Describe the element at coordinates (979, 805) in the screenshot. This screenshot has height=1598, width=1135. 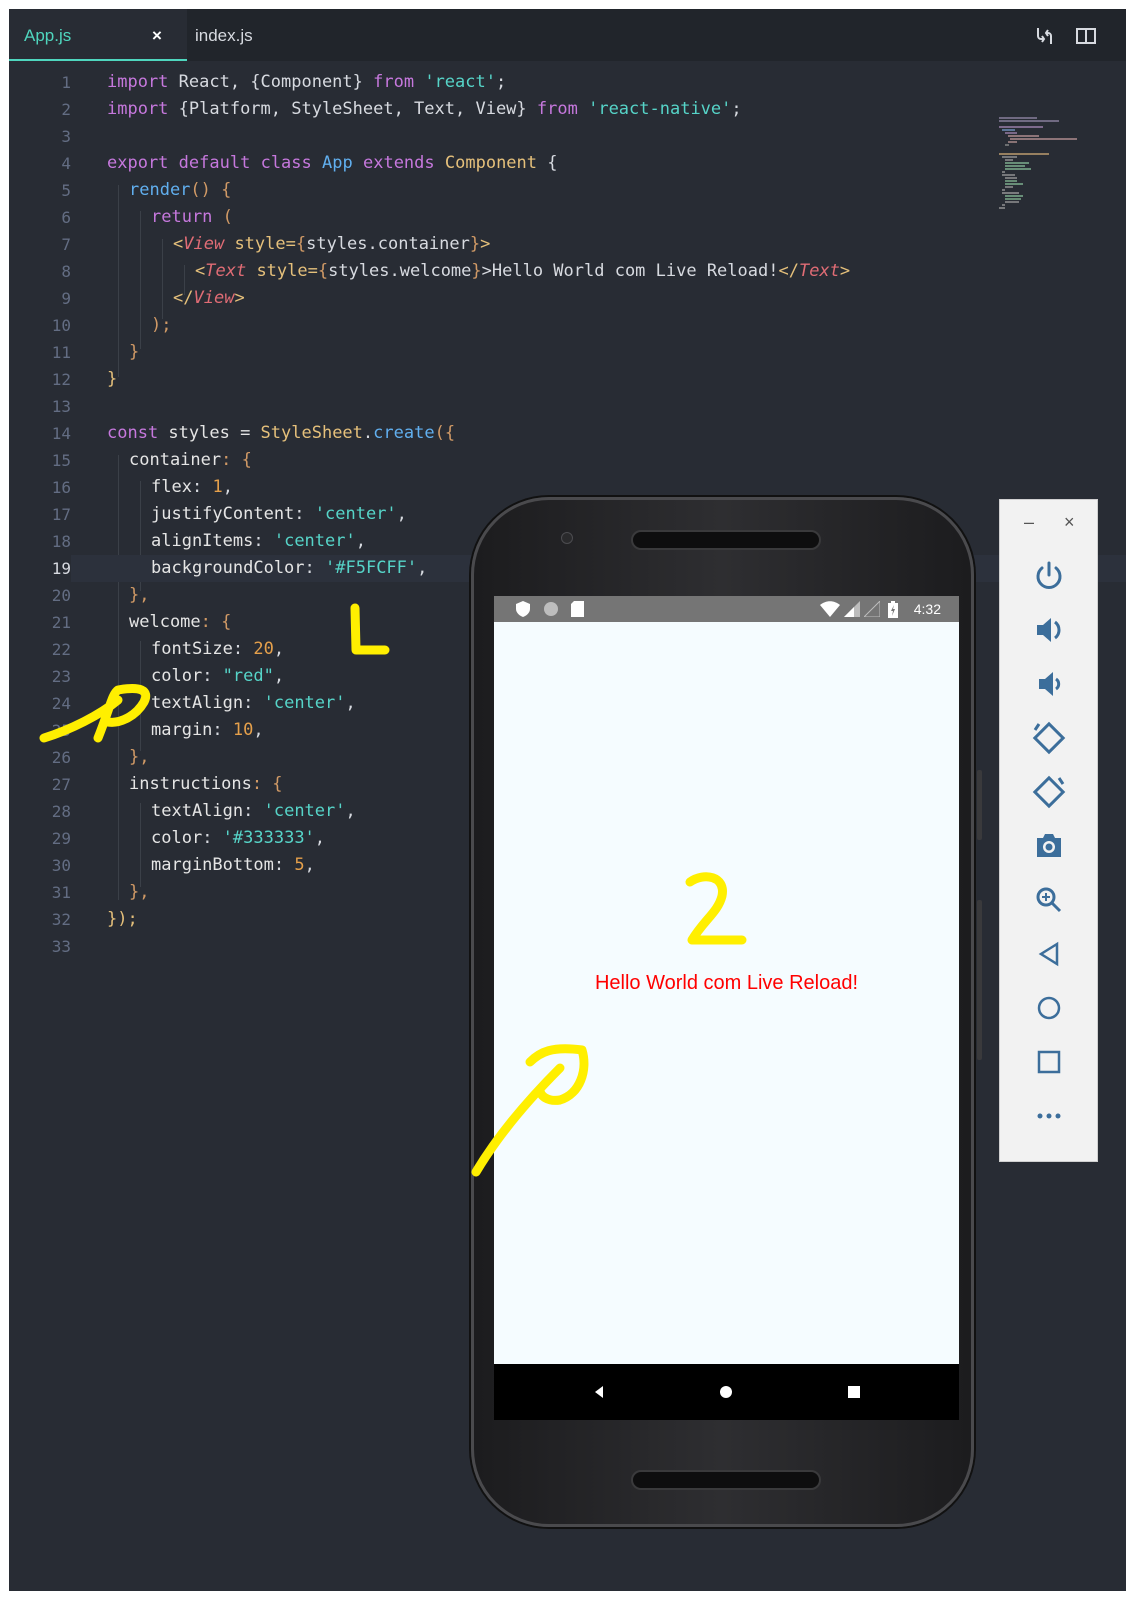
I see `side-power-button` at that location.